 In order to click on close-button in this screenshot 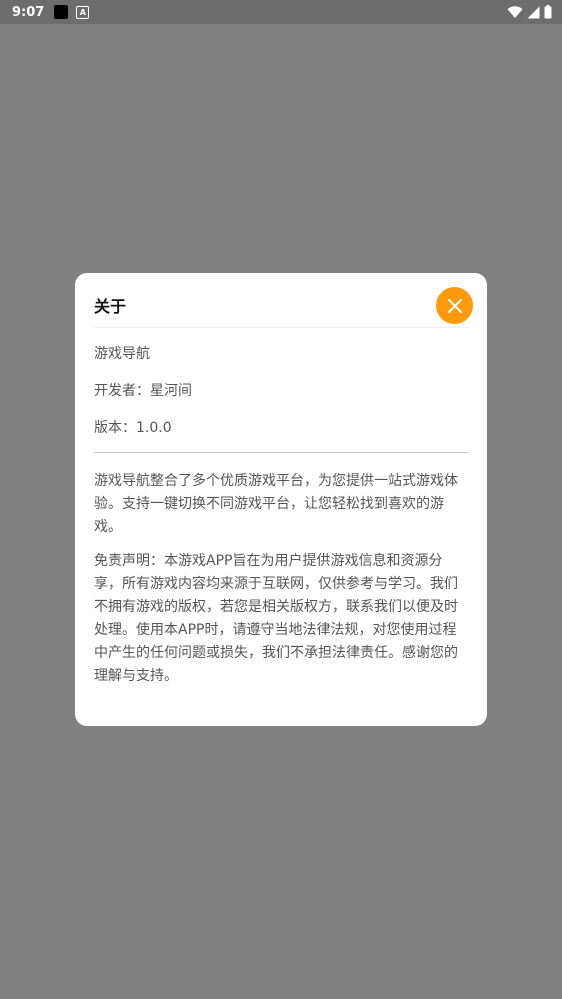, I will do `click(454, 305)`.